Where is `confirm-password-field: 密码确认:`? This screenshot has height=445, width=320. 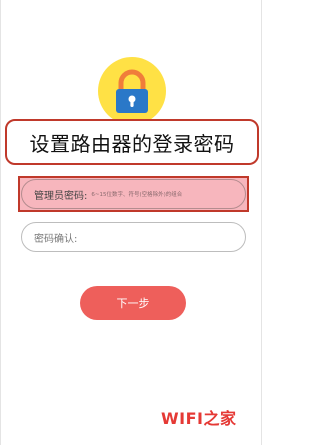 confirm-password-field: 密码确认: is located at coordinates (133, 237).